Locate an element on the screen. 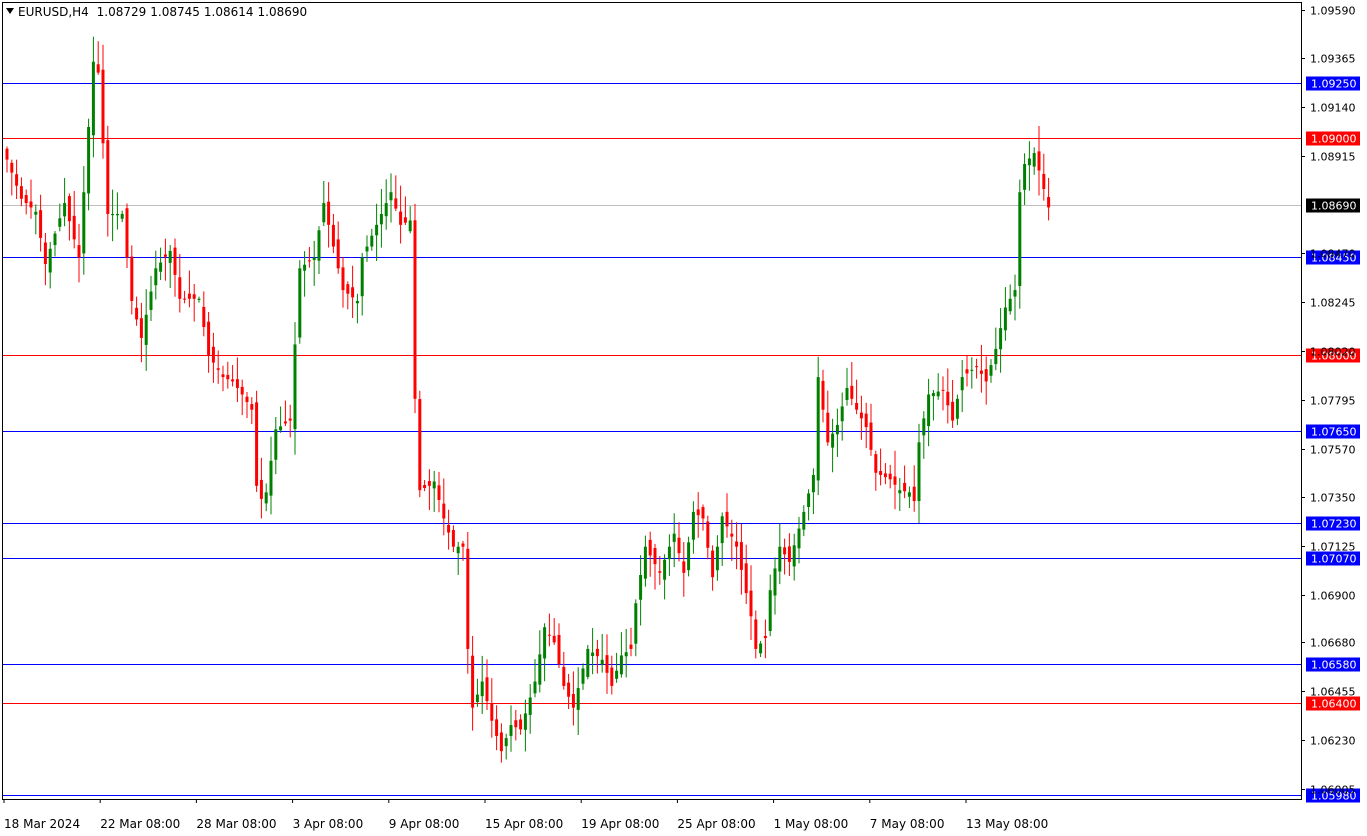 The image size is (1367, 836). price-tick-label: 1.07795 is located at coordinates (1333, 401).